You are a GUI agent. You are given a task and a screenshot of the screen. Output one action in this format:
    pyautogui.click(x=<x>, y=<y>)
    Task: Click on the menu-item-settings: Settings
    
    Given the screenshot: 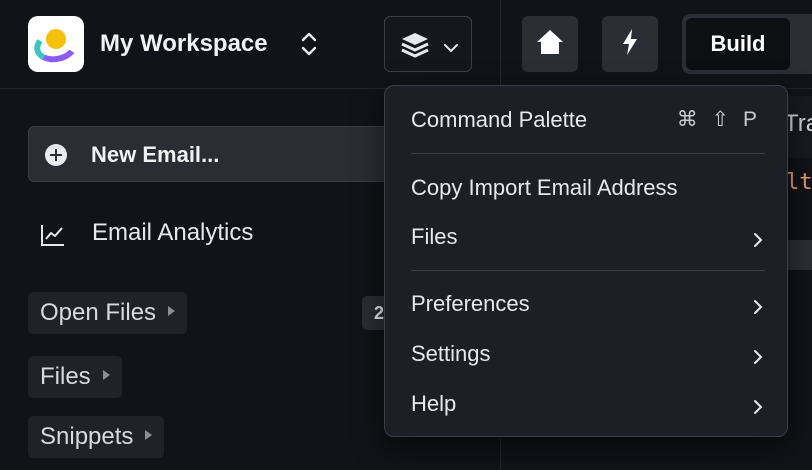 What is the action you would take?
    pyautogui.click(x=588, y=354)
    